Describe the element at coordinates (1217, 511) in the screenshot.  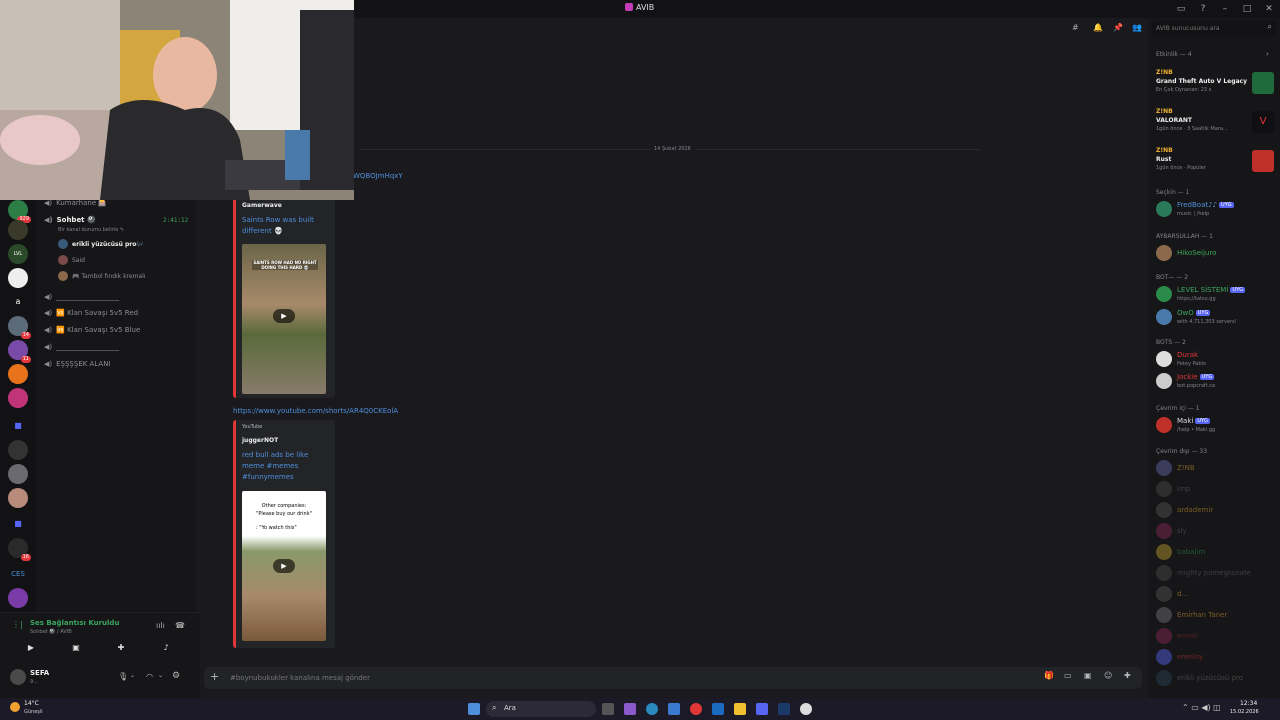
I see `member-item: ardademir` at that location.